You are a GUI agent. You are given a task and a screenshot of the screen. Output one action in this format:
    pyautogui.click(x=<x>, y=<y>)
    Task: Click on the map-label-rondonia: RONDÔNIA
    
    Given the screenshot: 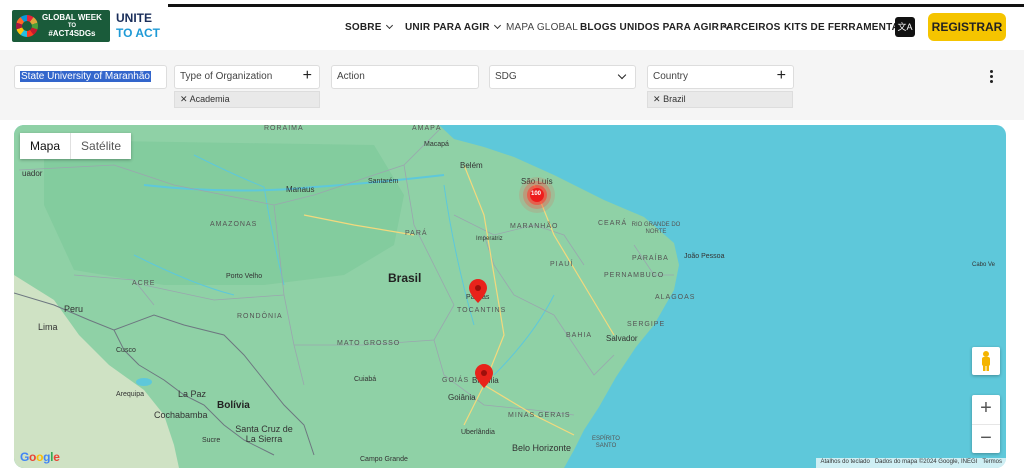 What is the action you would take?
    pyautogui.click(x=260, y=316)
    